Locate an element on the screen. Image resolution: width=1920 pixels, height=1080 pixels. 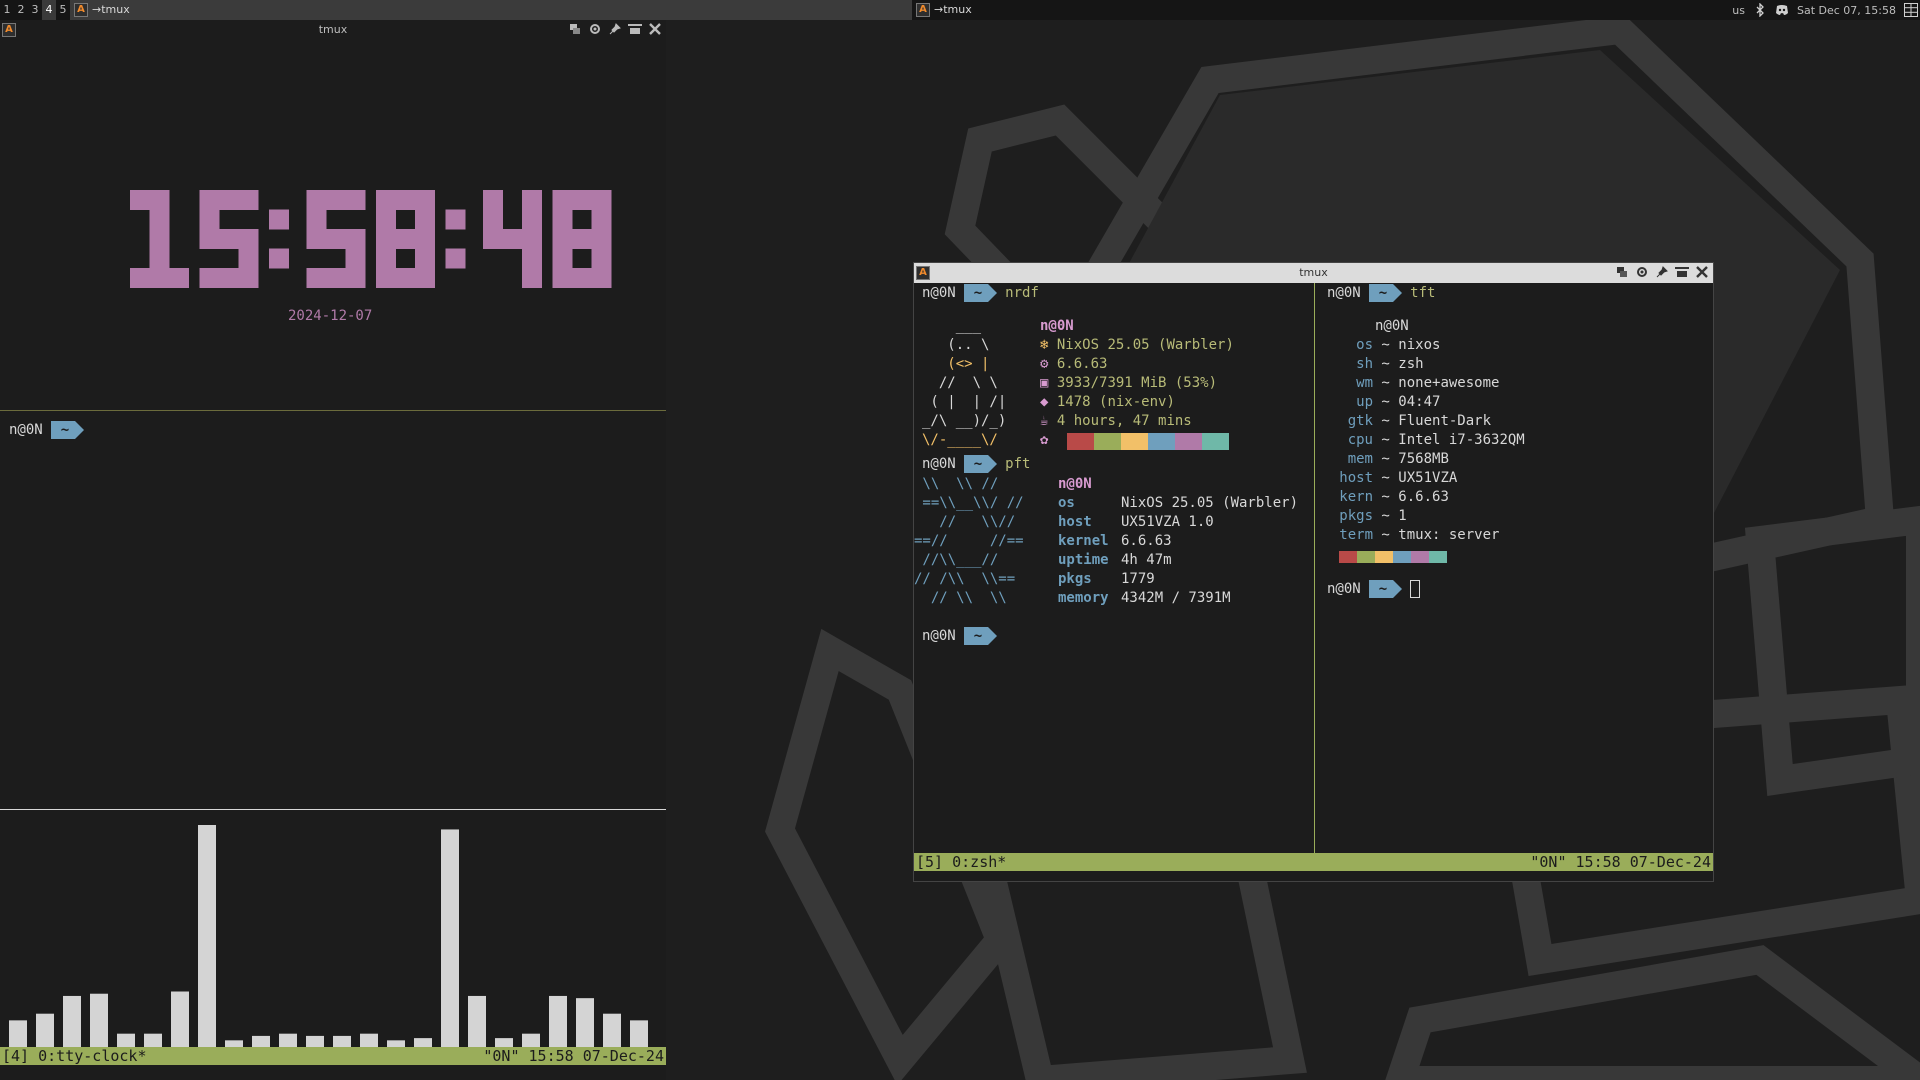
tft-label: host is located at coordinates (1356, 478).